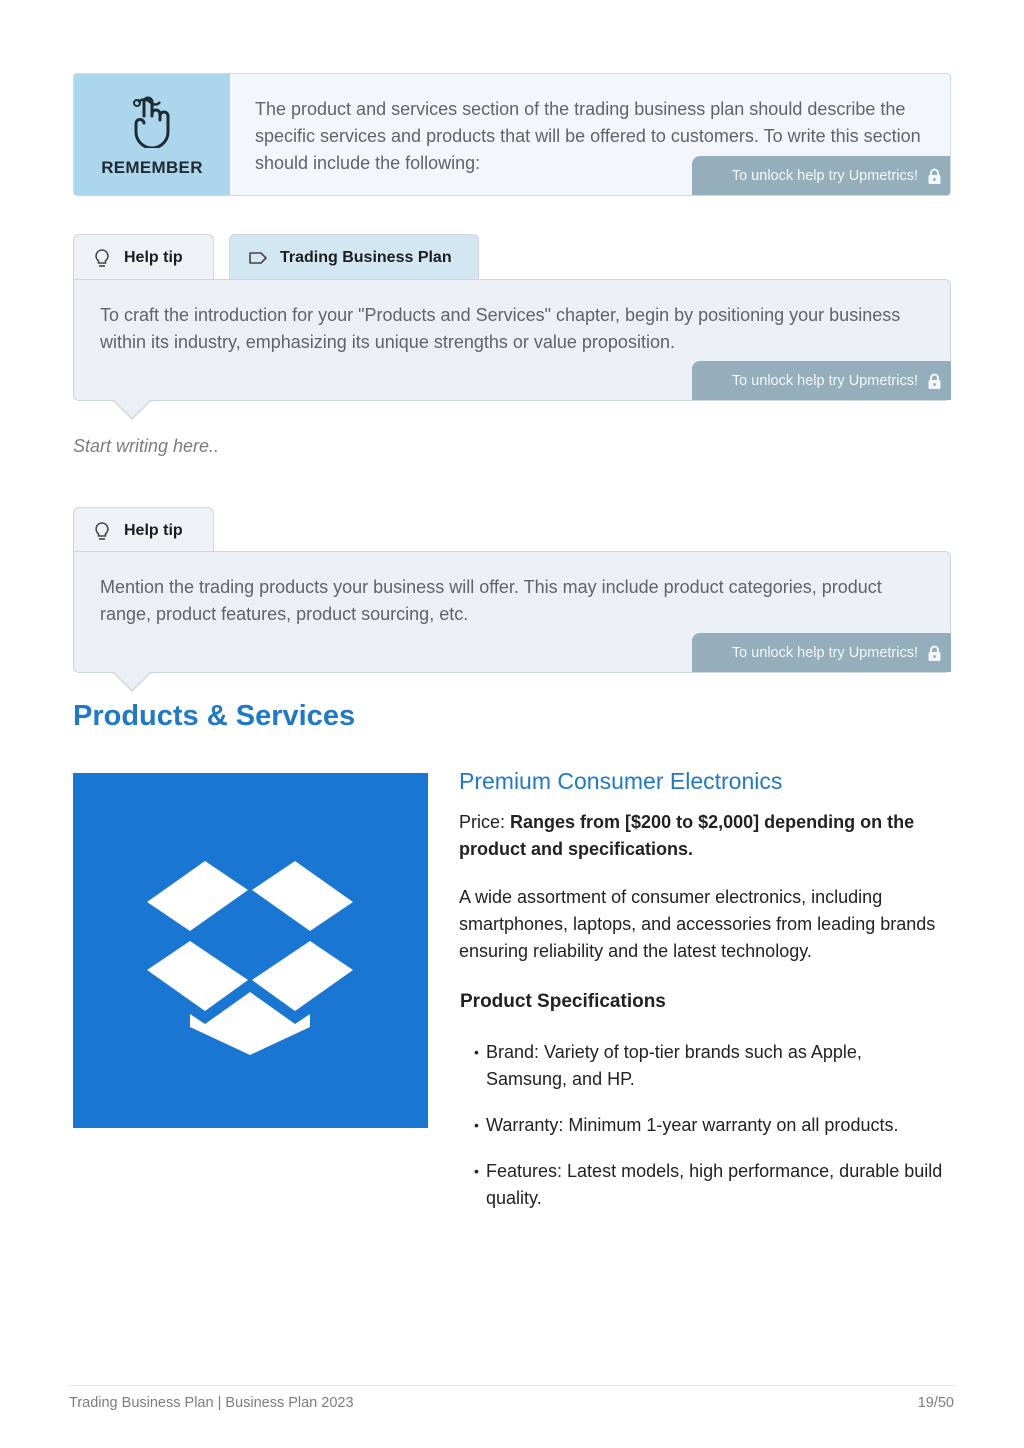 This screenshot has height=1448, width=1024. What do you see at coordinates (621, 781) in the screenshot?
I see `product-title: Premium Consumer Electronics` at bounding box center [621, 781].